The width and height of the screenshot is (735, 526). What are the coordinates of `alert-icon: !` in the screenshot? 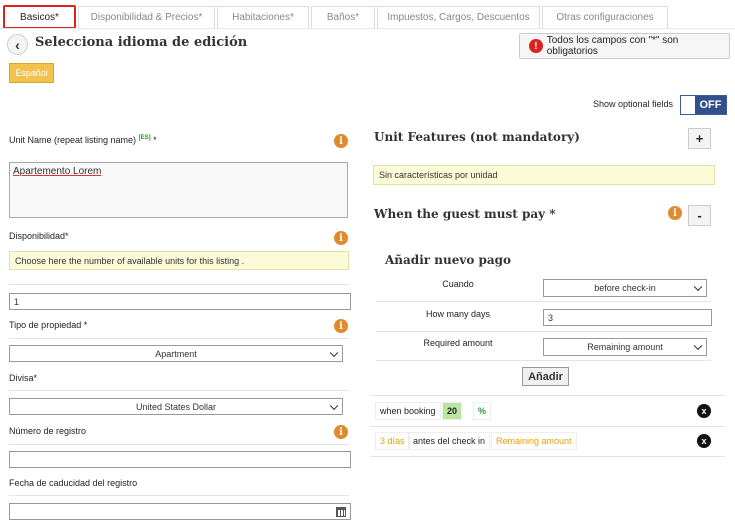 It's located at (536, 46).